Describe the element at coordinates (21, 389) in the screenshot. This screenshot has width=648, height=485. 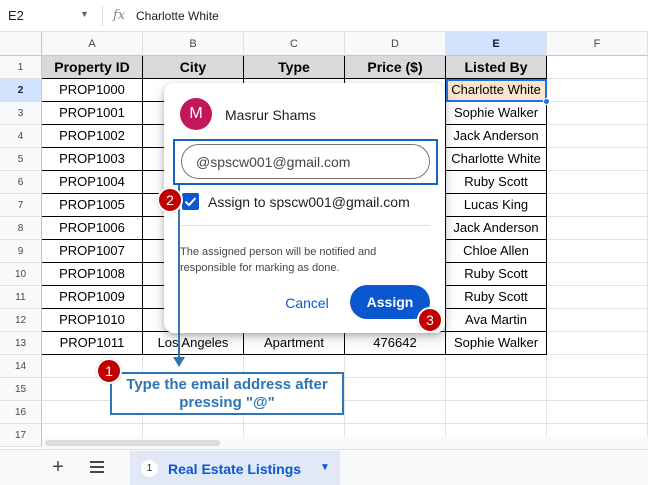
I see `row-header-15: 15` at that location.